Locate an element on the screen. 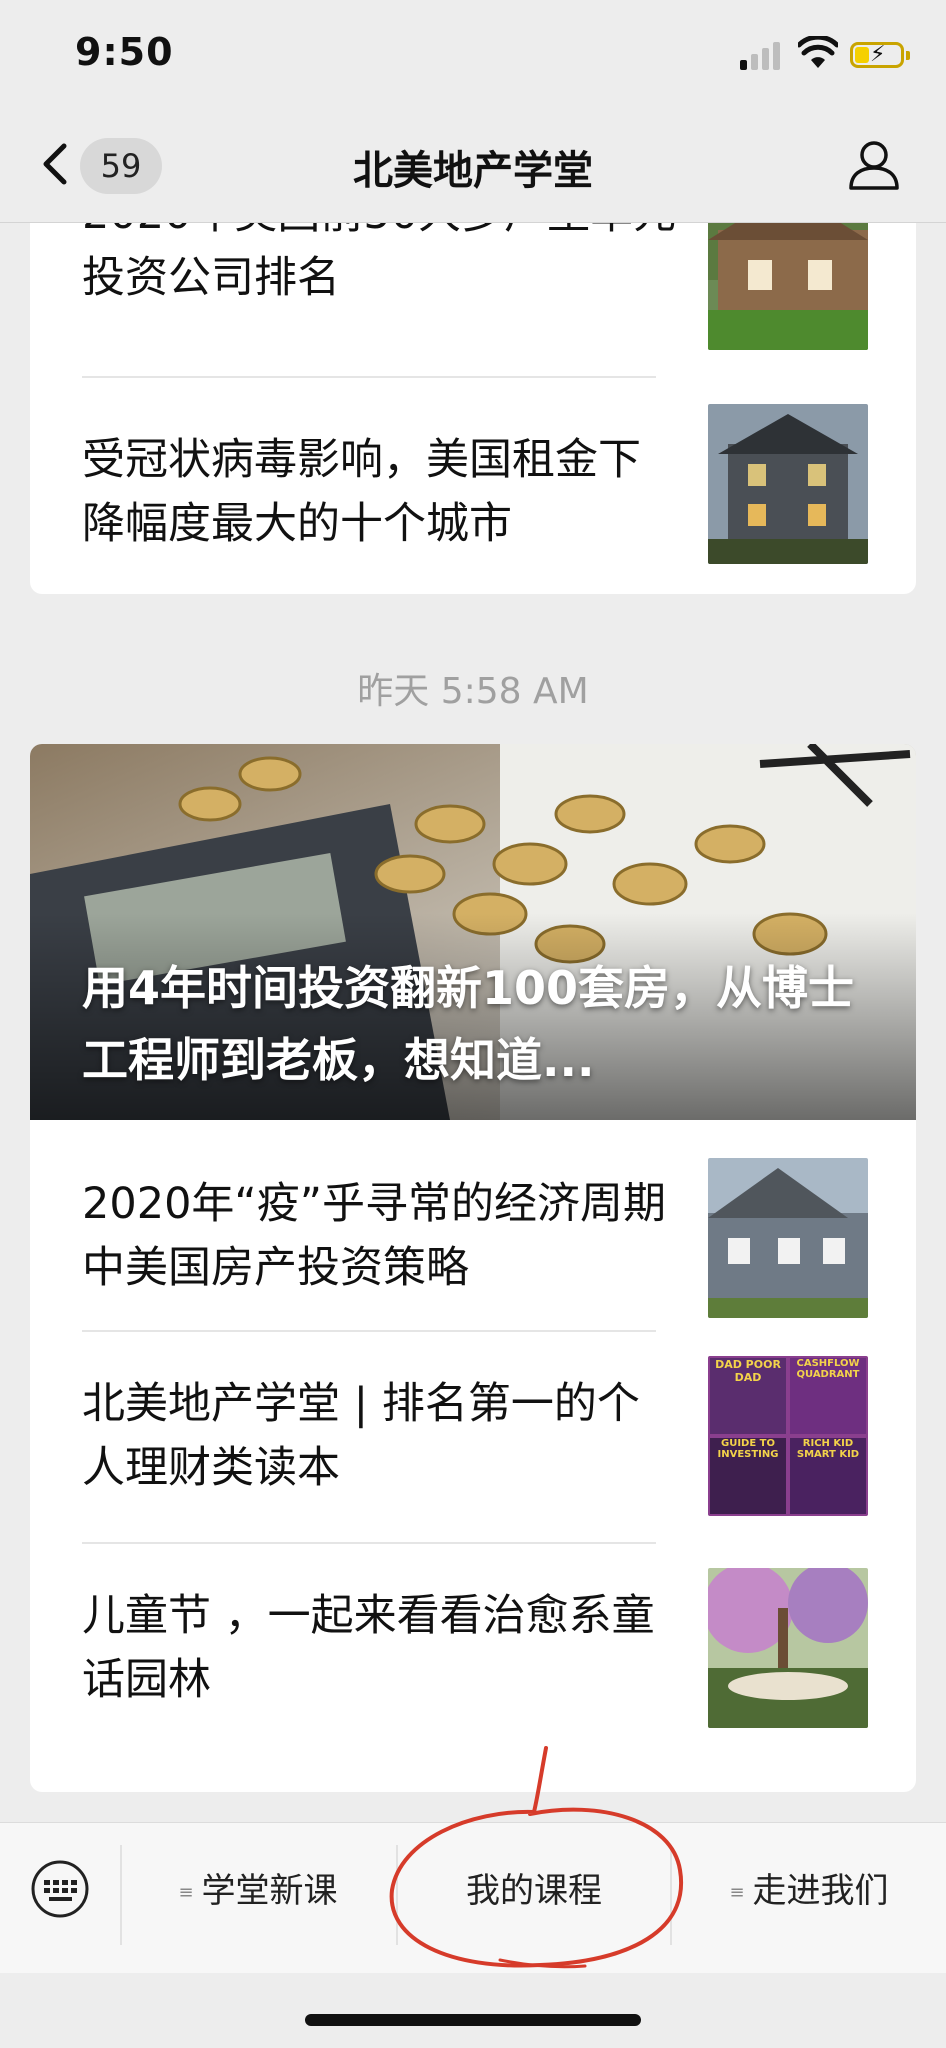 This screenshot has width=946, height=2048. cellular-signal-icon is located at coordinates (761, 55).